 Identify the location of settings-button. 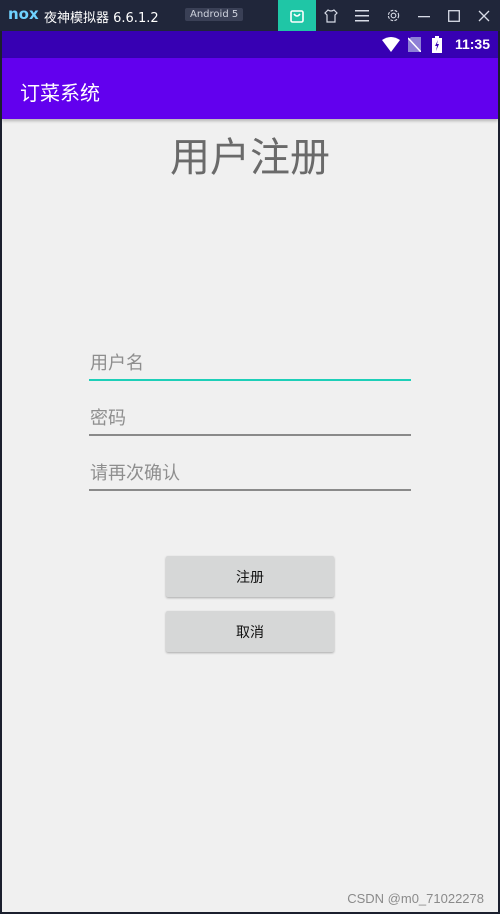
(393, 15).